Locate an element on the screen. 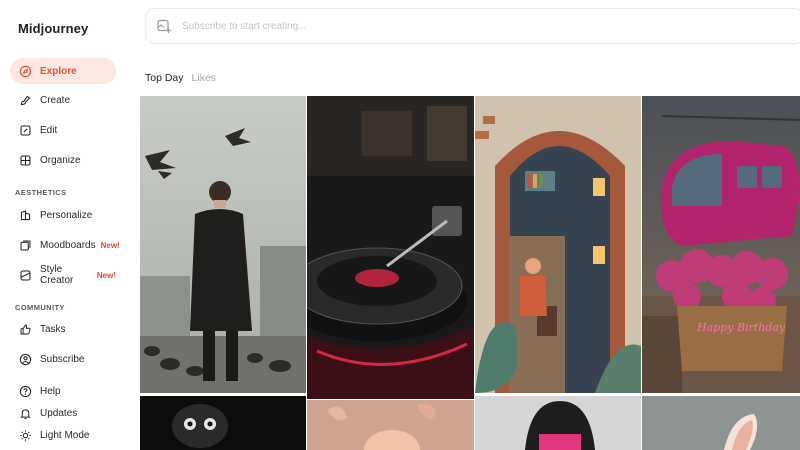  pink-mask-woman-image is located at coordinates (558, 423).